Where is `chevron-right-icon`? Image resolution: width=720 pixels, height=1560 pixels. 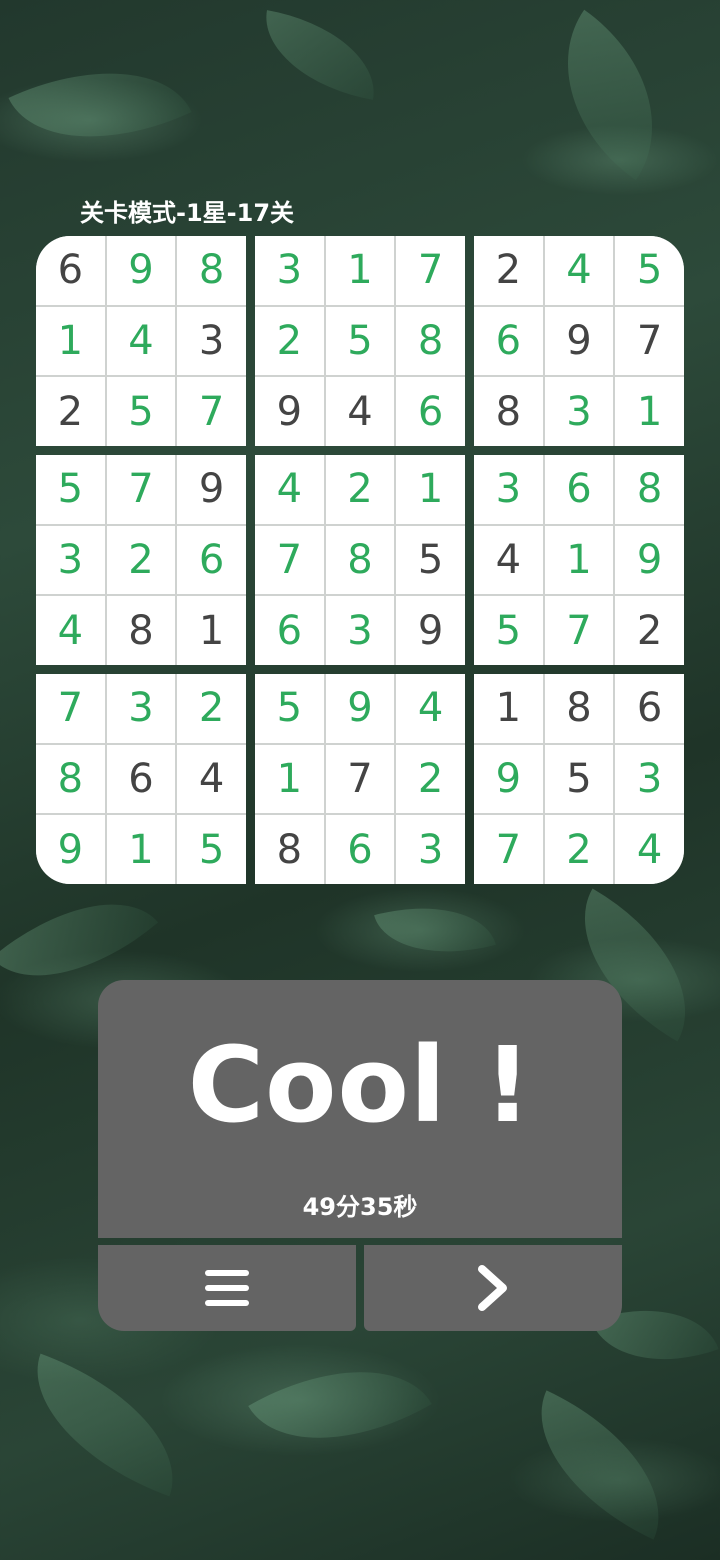
chevron-right-icon is located at coordinates (493, 1288).